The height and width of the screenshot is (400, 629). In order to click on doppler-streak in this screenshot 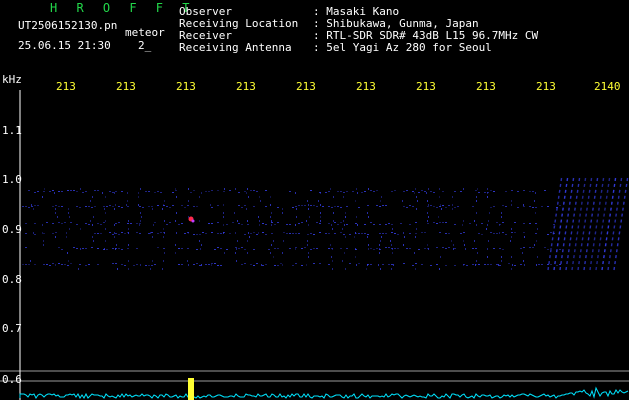, I will do `click(555, 222)`.